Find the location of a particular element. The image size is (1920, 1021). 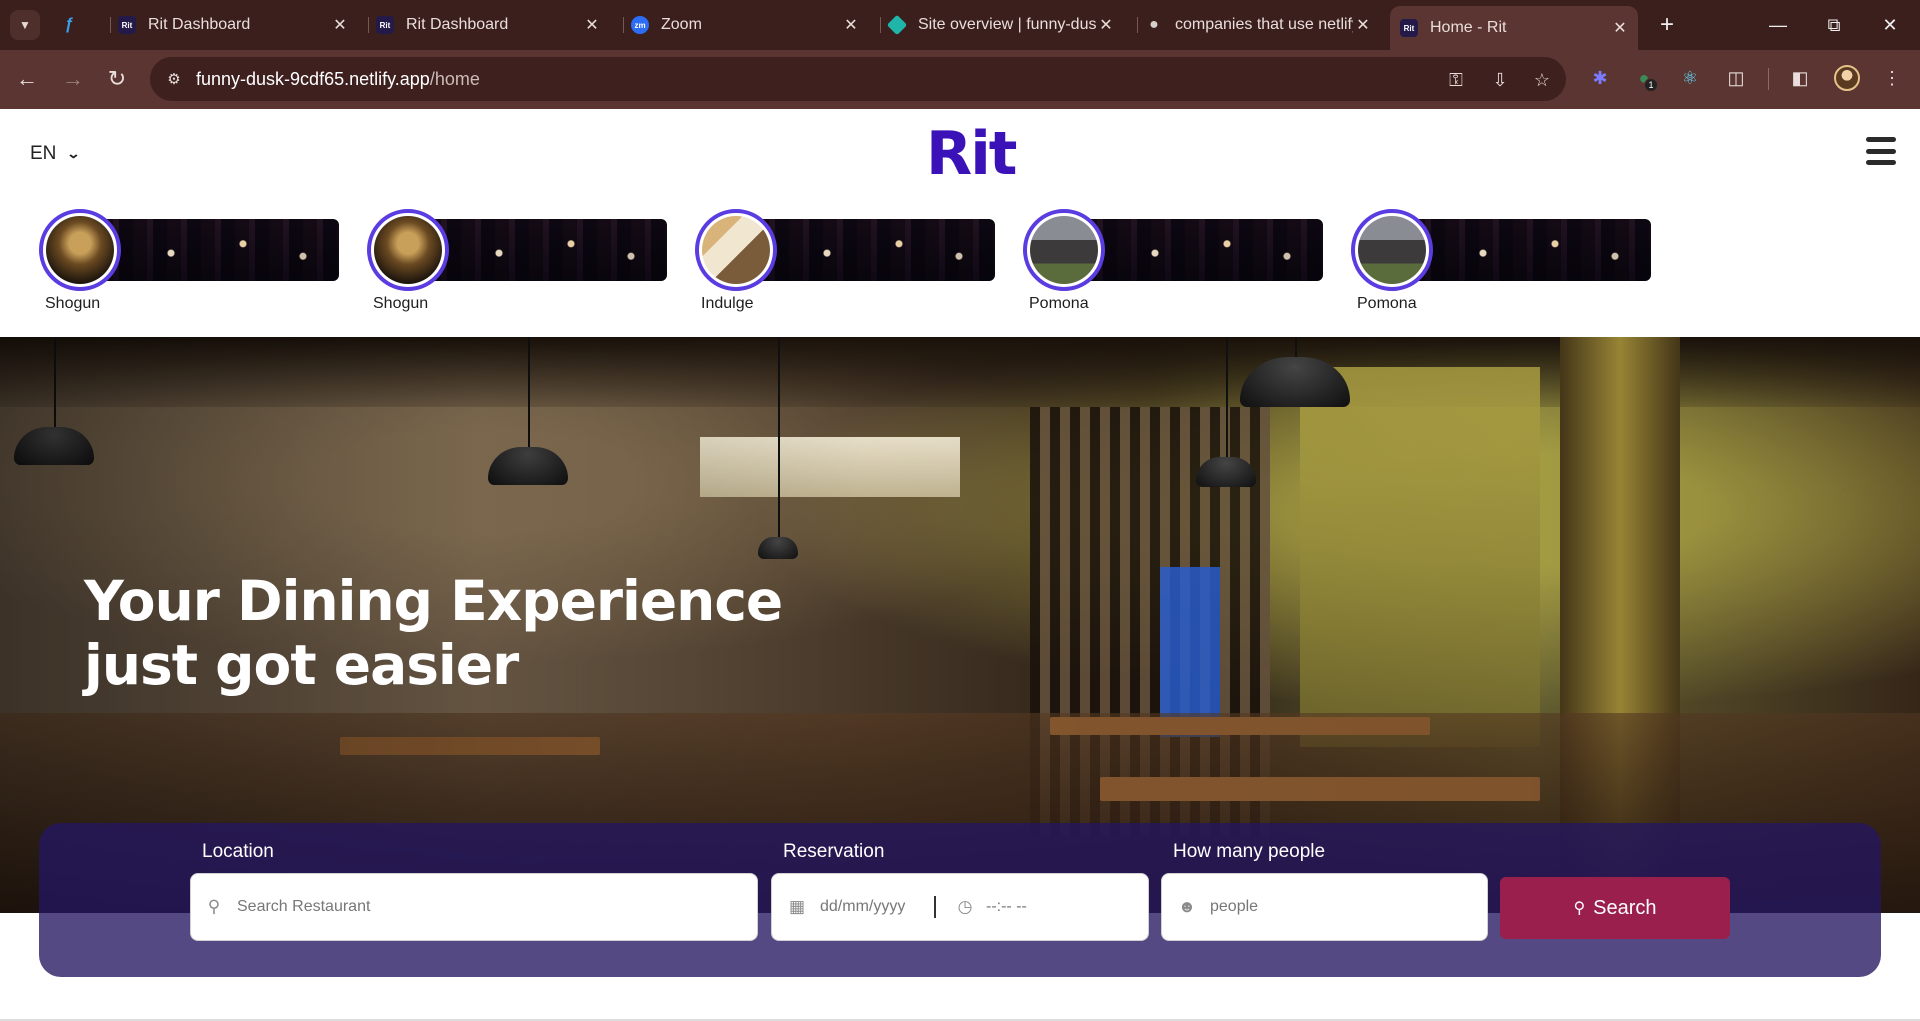

side-panel-icon: ◧ is located at coordinates (1800, 78).